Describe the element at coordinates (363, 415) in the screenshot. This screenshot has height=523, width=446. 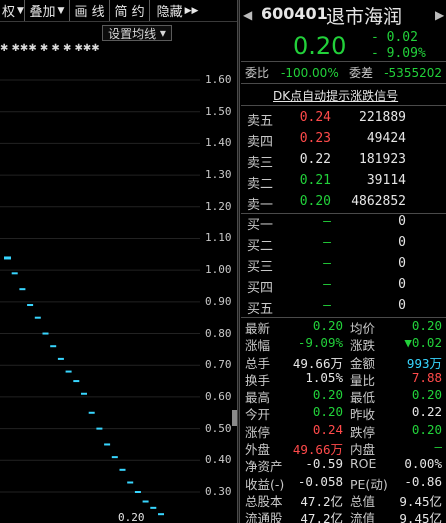
I see `stat-label-right: 昨收` at that location.